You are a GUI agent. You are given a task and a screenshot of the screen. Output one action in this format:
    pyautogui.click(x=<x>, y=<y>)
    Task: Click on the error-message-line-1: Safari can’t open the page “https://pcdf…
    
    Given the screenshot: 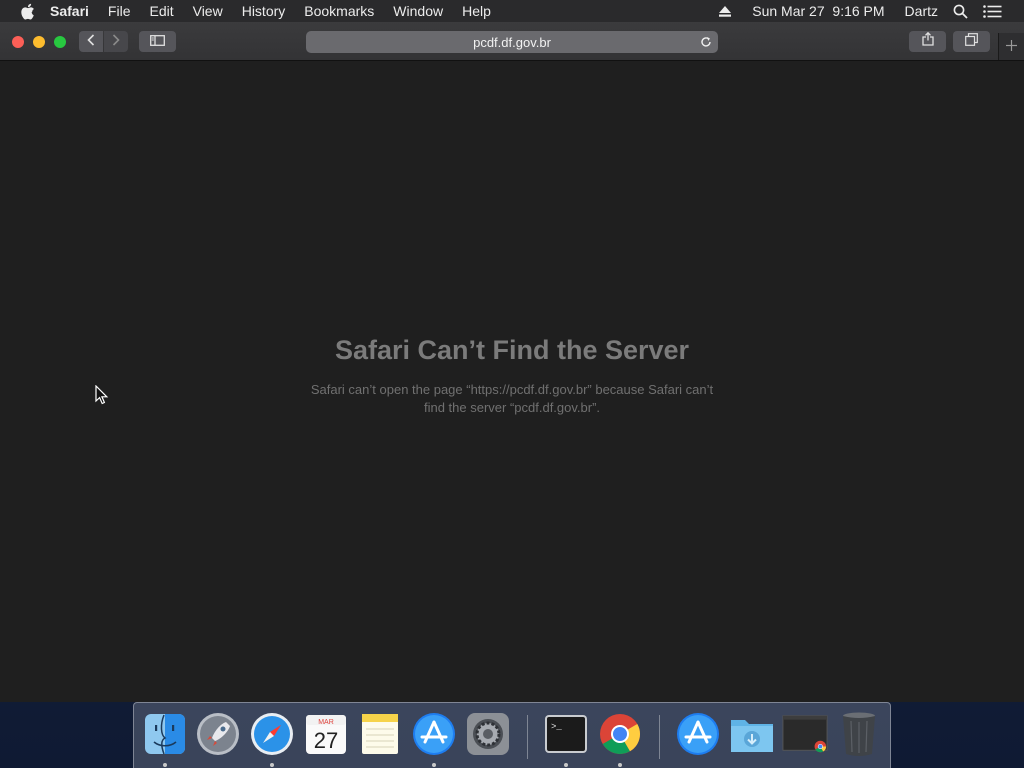 What is the action you would take?
    pyautogui.click(x=512, y=389)
    